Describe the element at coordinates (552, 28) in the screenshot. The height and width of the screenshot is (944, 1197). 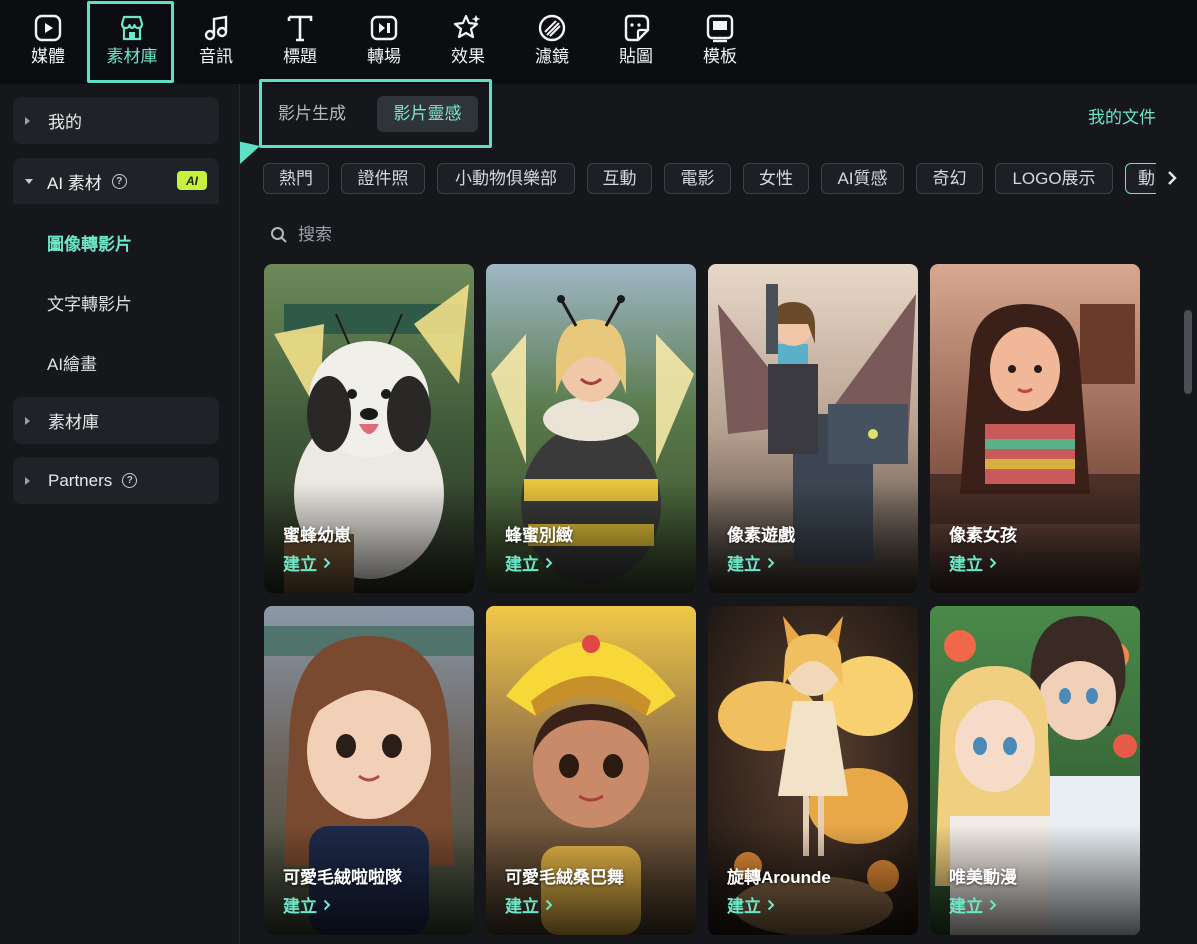
I see `filter-icon` at that location.